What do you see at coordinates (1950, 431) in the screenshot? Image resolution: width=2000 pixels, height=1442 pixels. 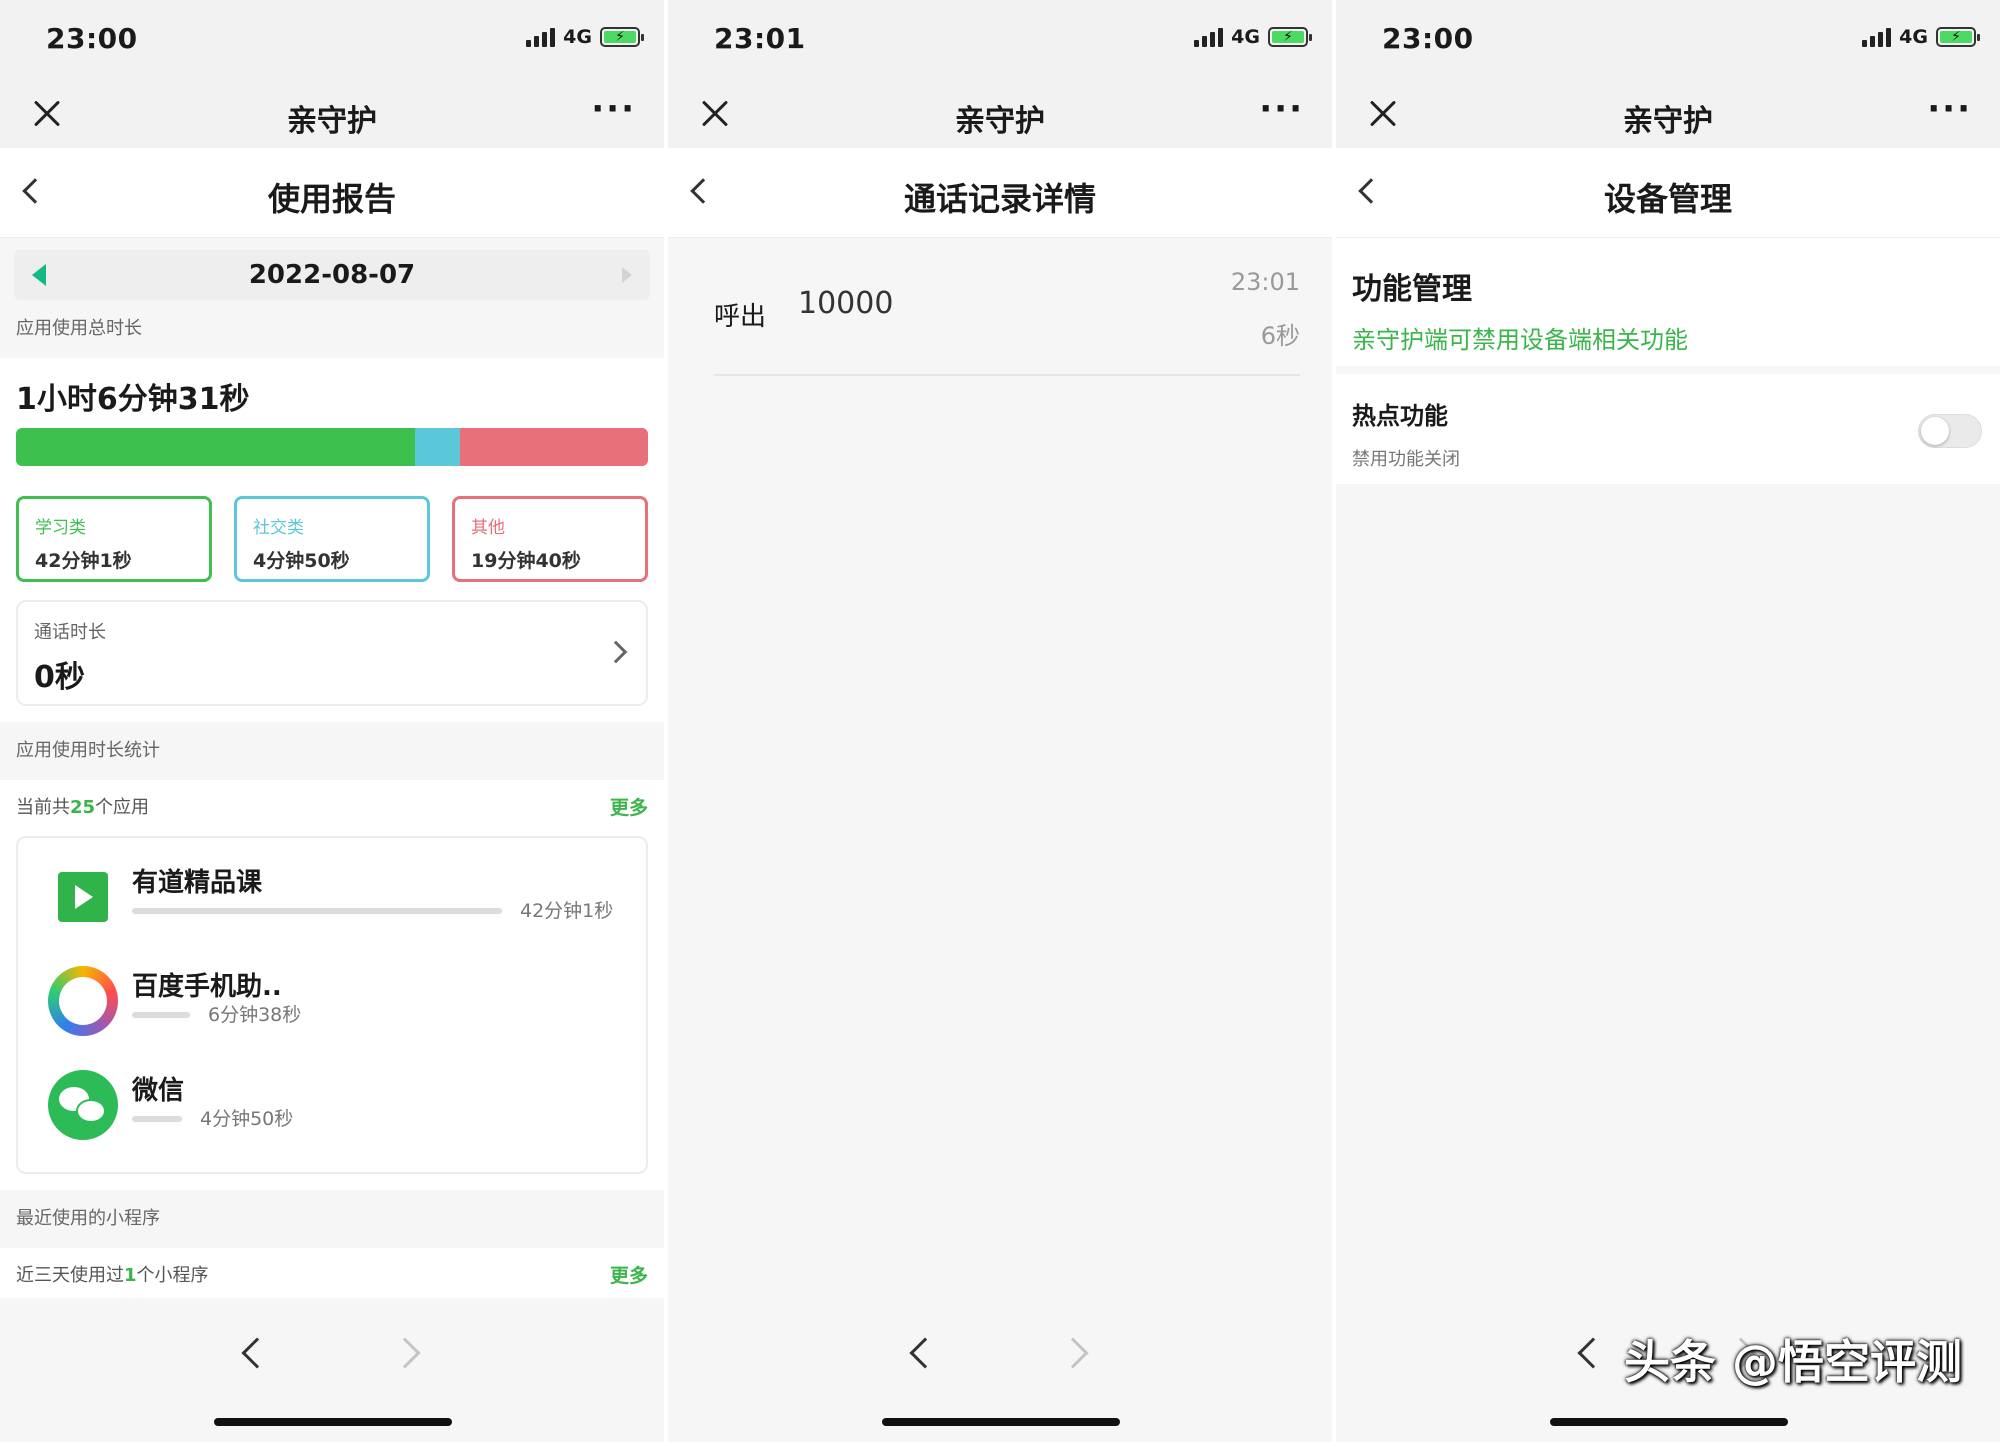 I see `hotspot-toggle` at bounding box center [1950, 431].